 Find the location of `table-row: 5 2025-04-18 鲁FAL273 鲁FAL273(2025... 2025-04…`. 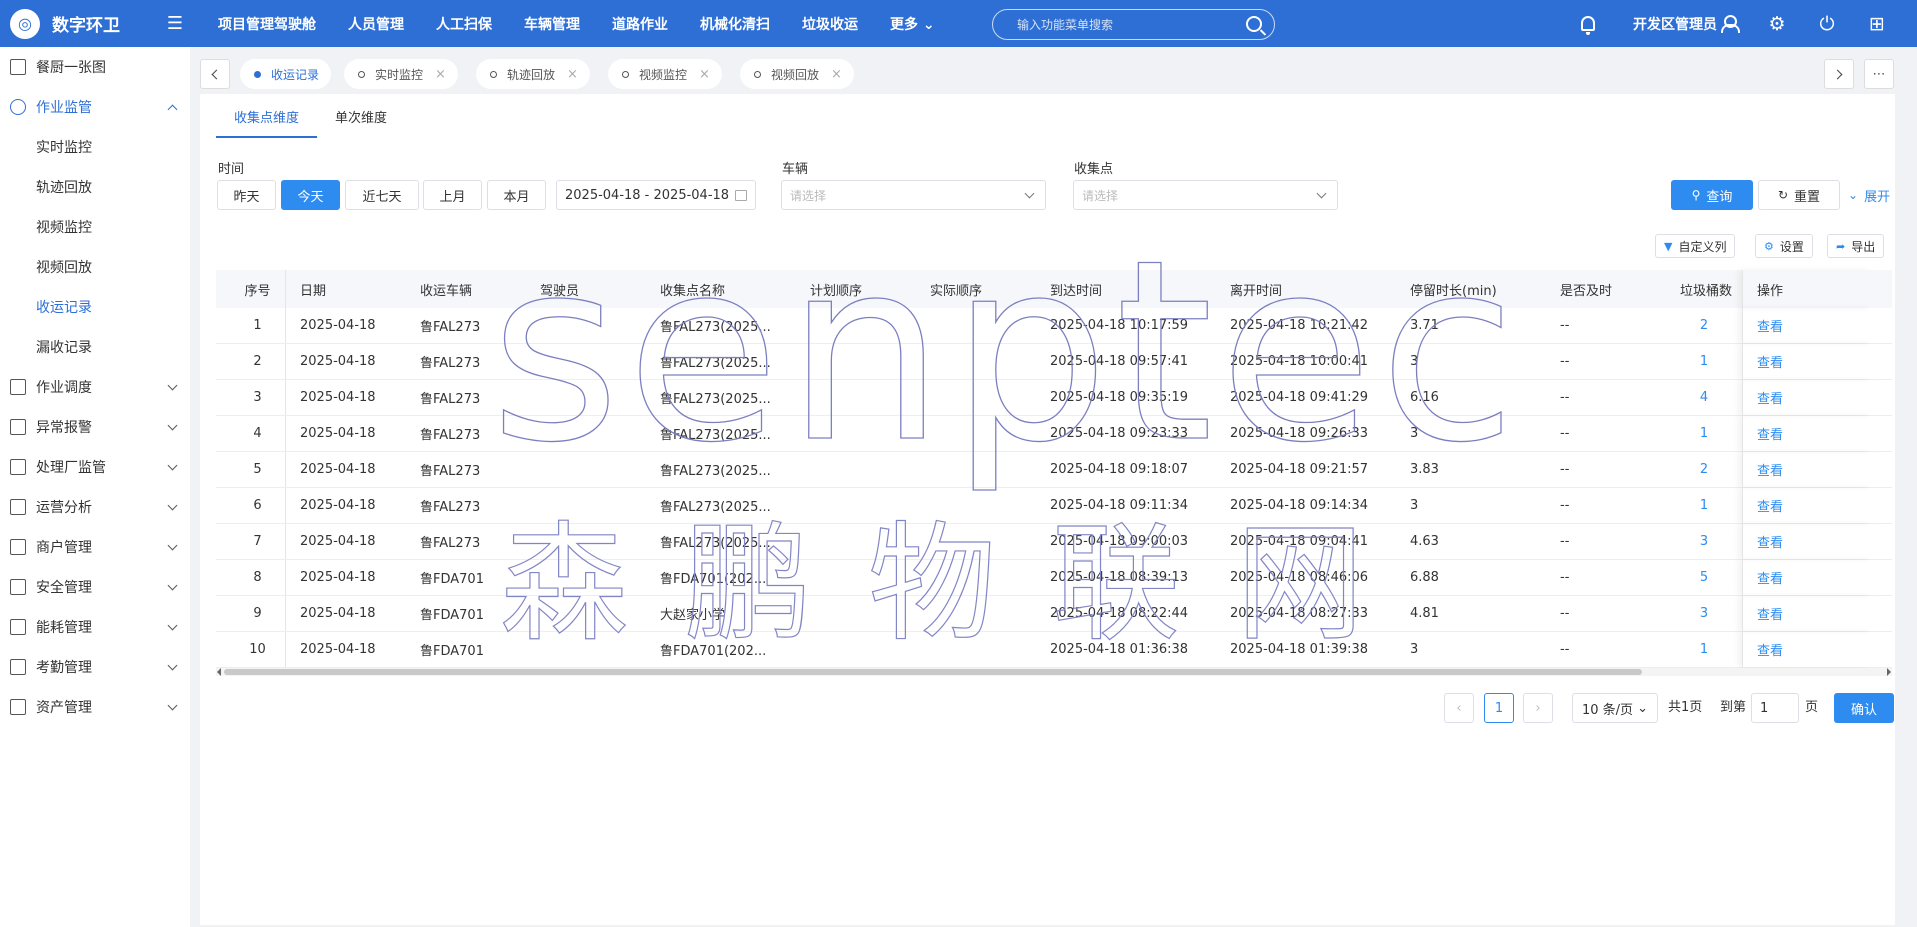

table-row: 5 2025-04-18 鲁FAL273 鲁FAL273(2025... 2025-04… is located at coordinates (1054, 470).